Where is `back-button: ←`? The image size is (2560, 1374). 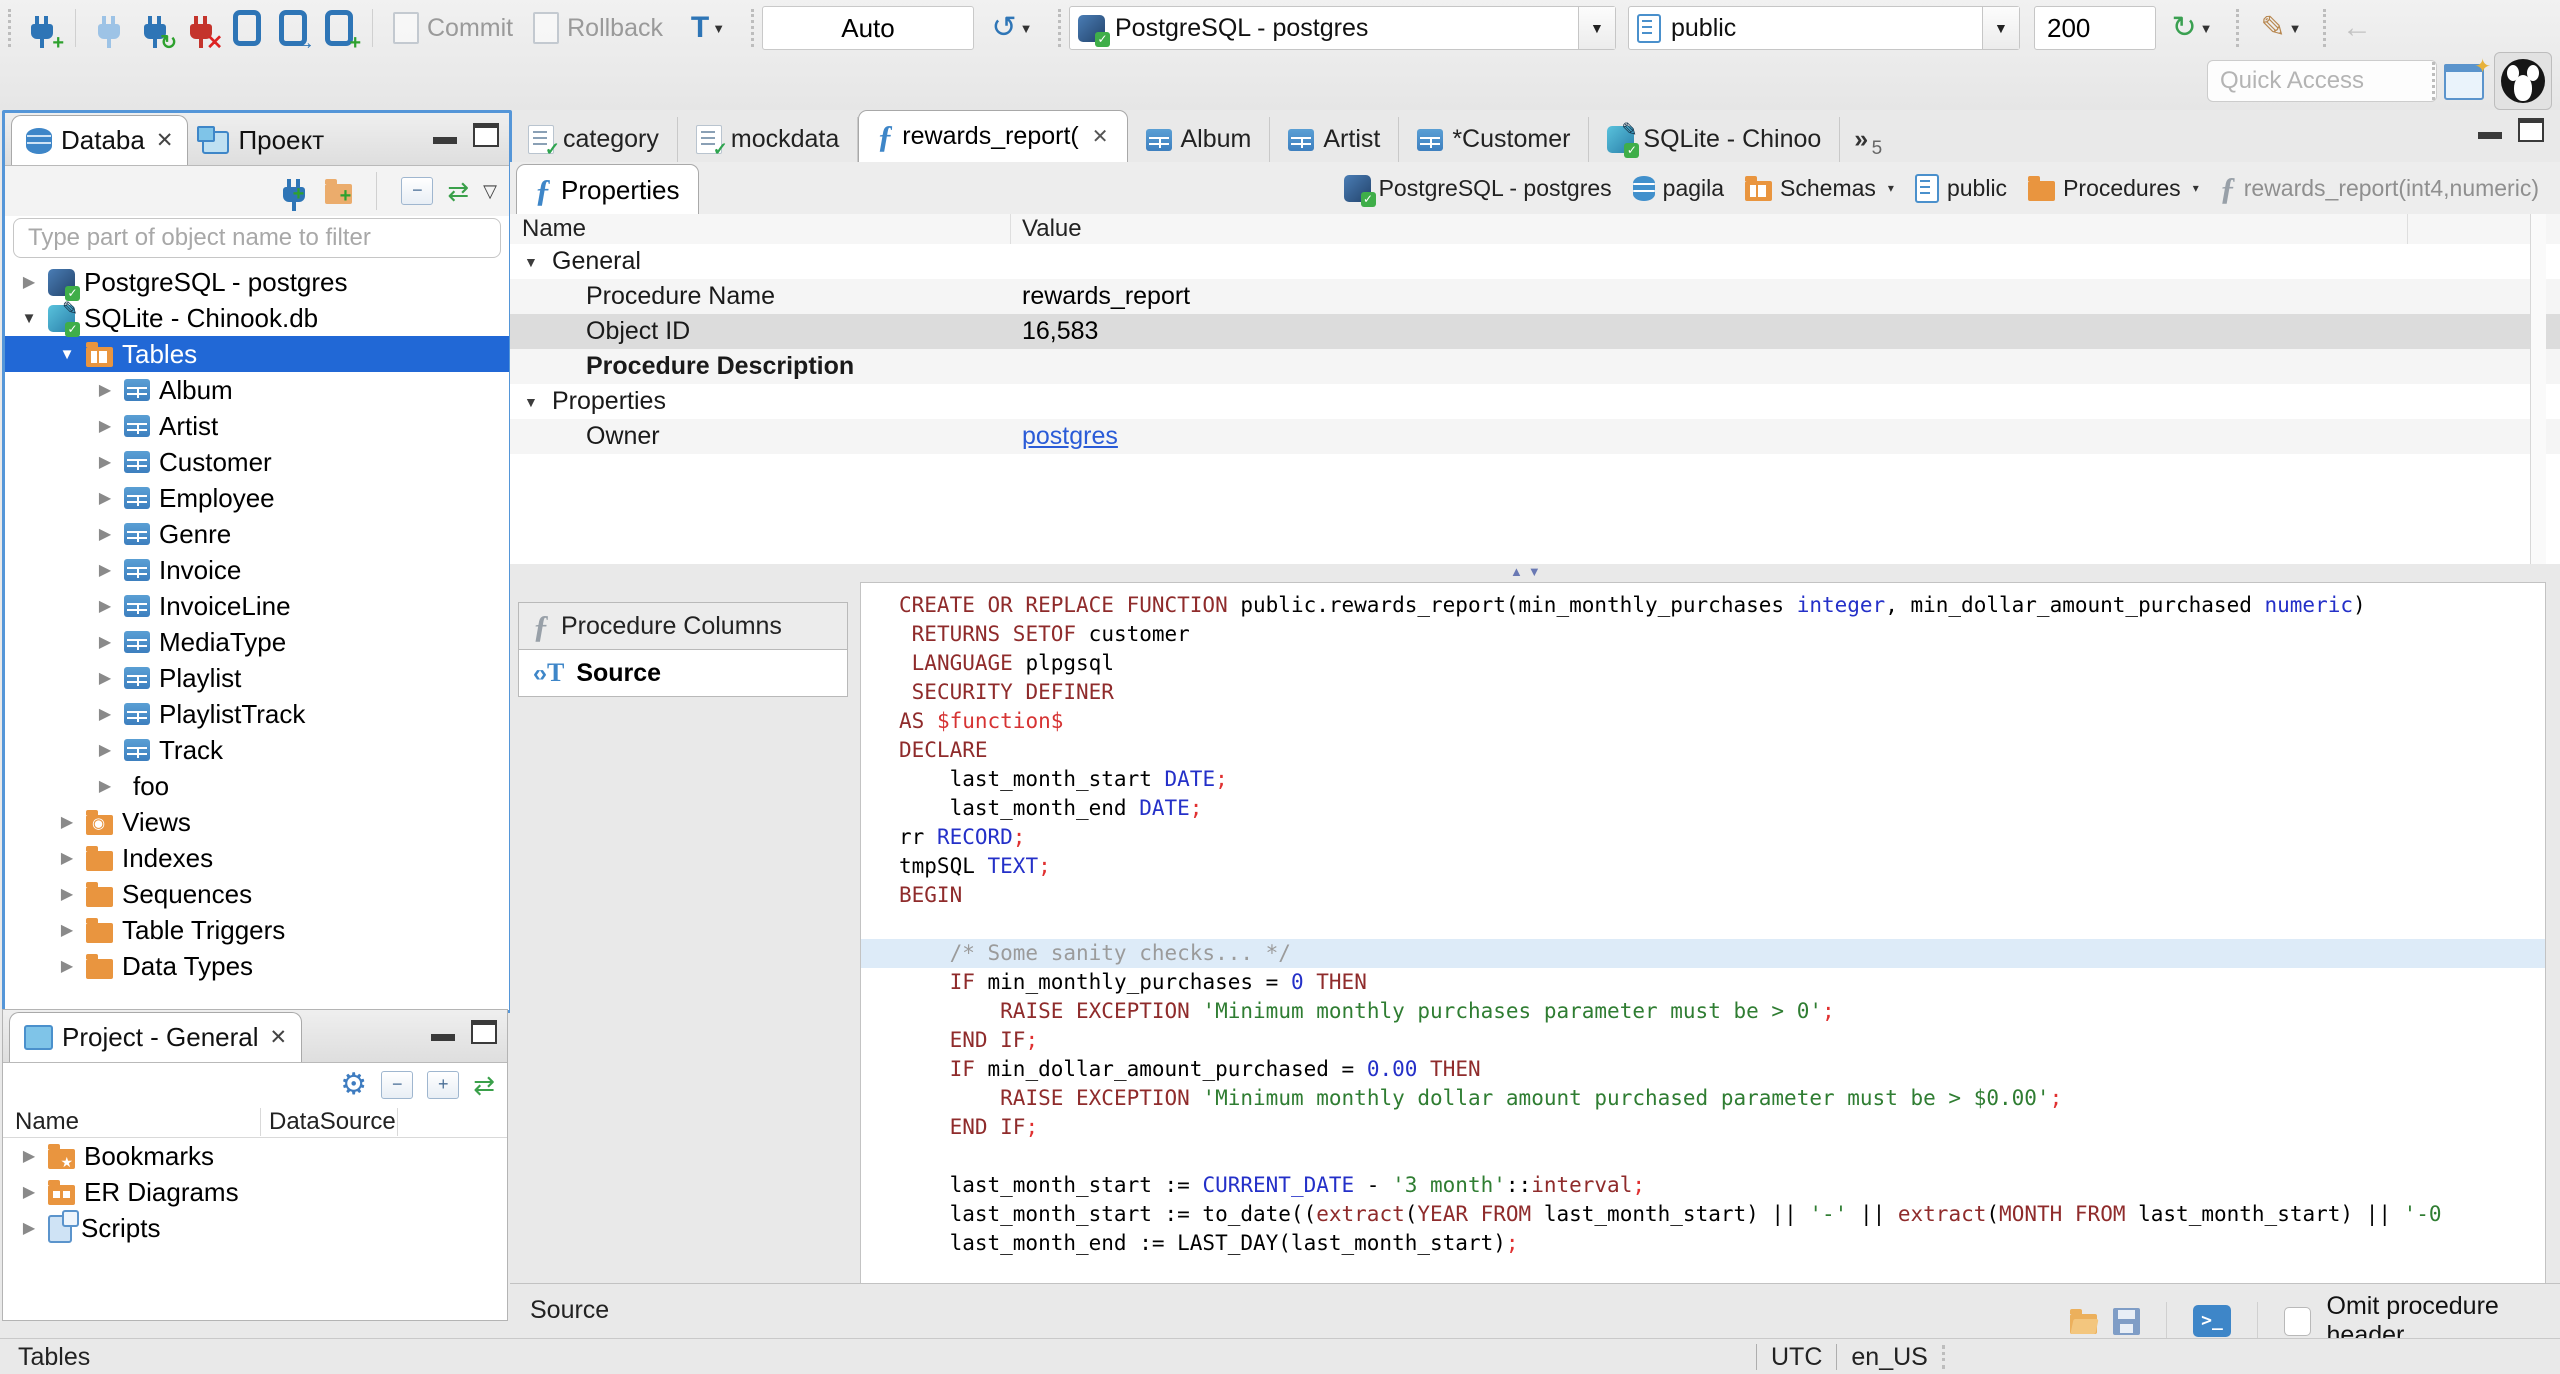 back-button: ← is located at coordinates (2357, 28).